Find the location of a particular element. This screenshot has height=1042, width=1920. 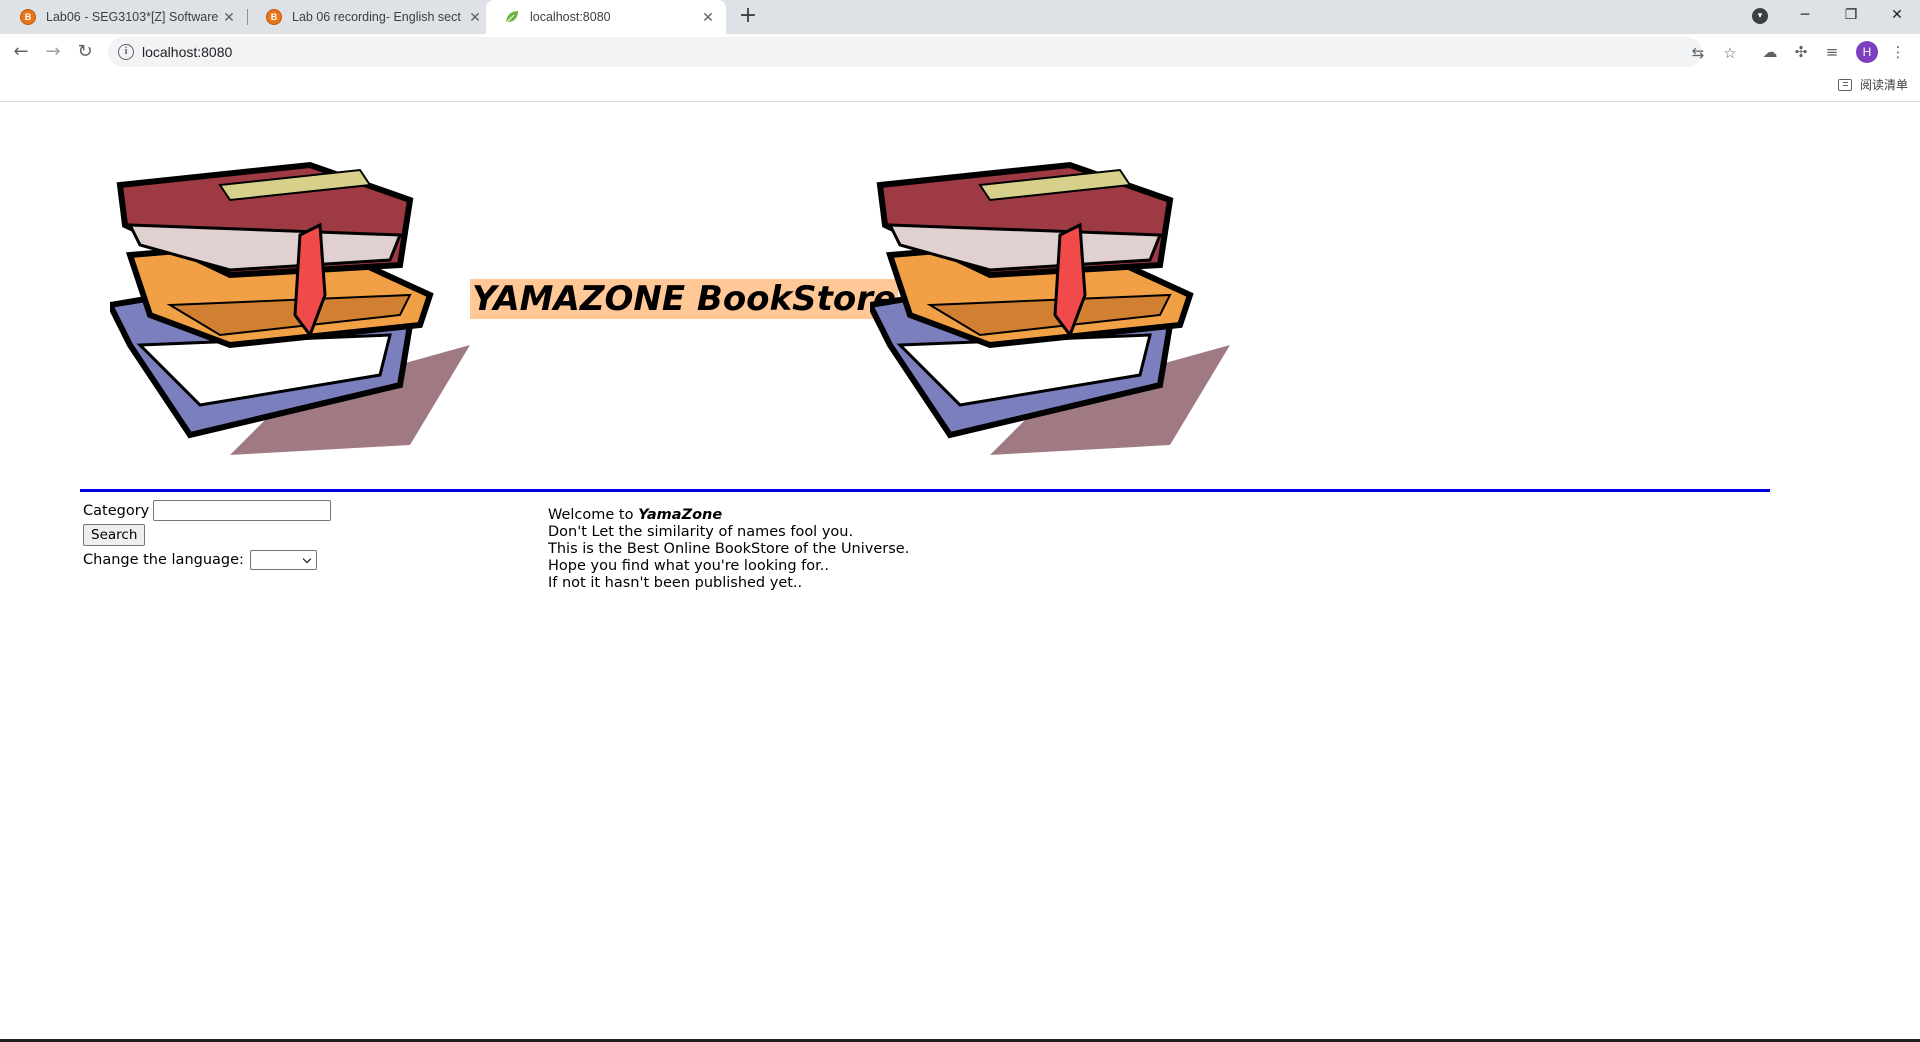

tab-localhost: localhost:8080 ✕ is located at coordinates (606, 17).